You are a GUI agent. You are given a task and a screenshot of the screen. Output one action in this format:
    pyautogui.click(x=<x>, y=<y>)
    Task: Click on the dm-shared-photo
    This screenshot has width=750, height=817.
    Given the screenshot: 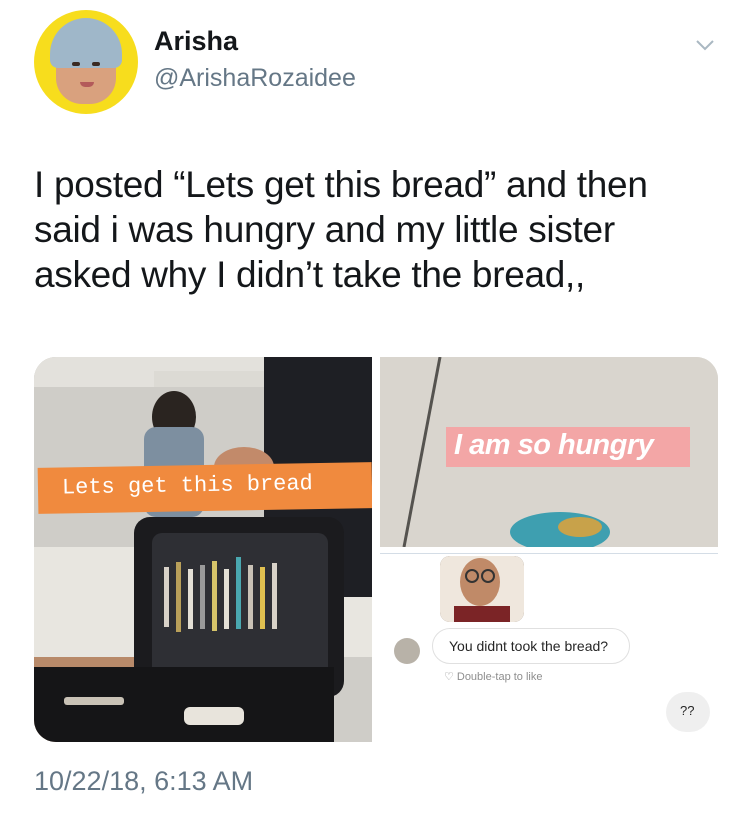 What is the action you would take?
    pyautogui.click(x=482, y=589)
    